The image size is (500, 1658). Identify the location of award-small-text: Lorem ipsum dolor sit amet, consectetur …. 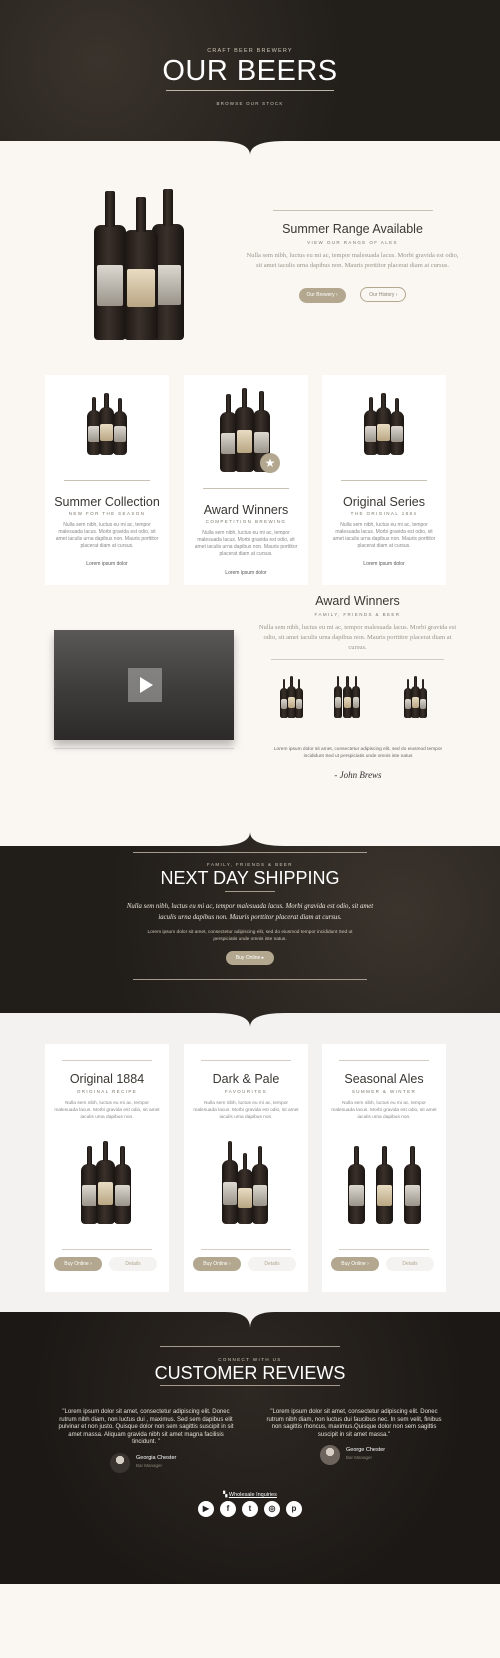
(358, 753).